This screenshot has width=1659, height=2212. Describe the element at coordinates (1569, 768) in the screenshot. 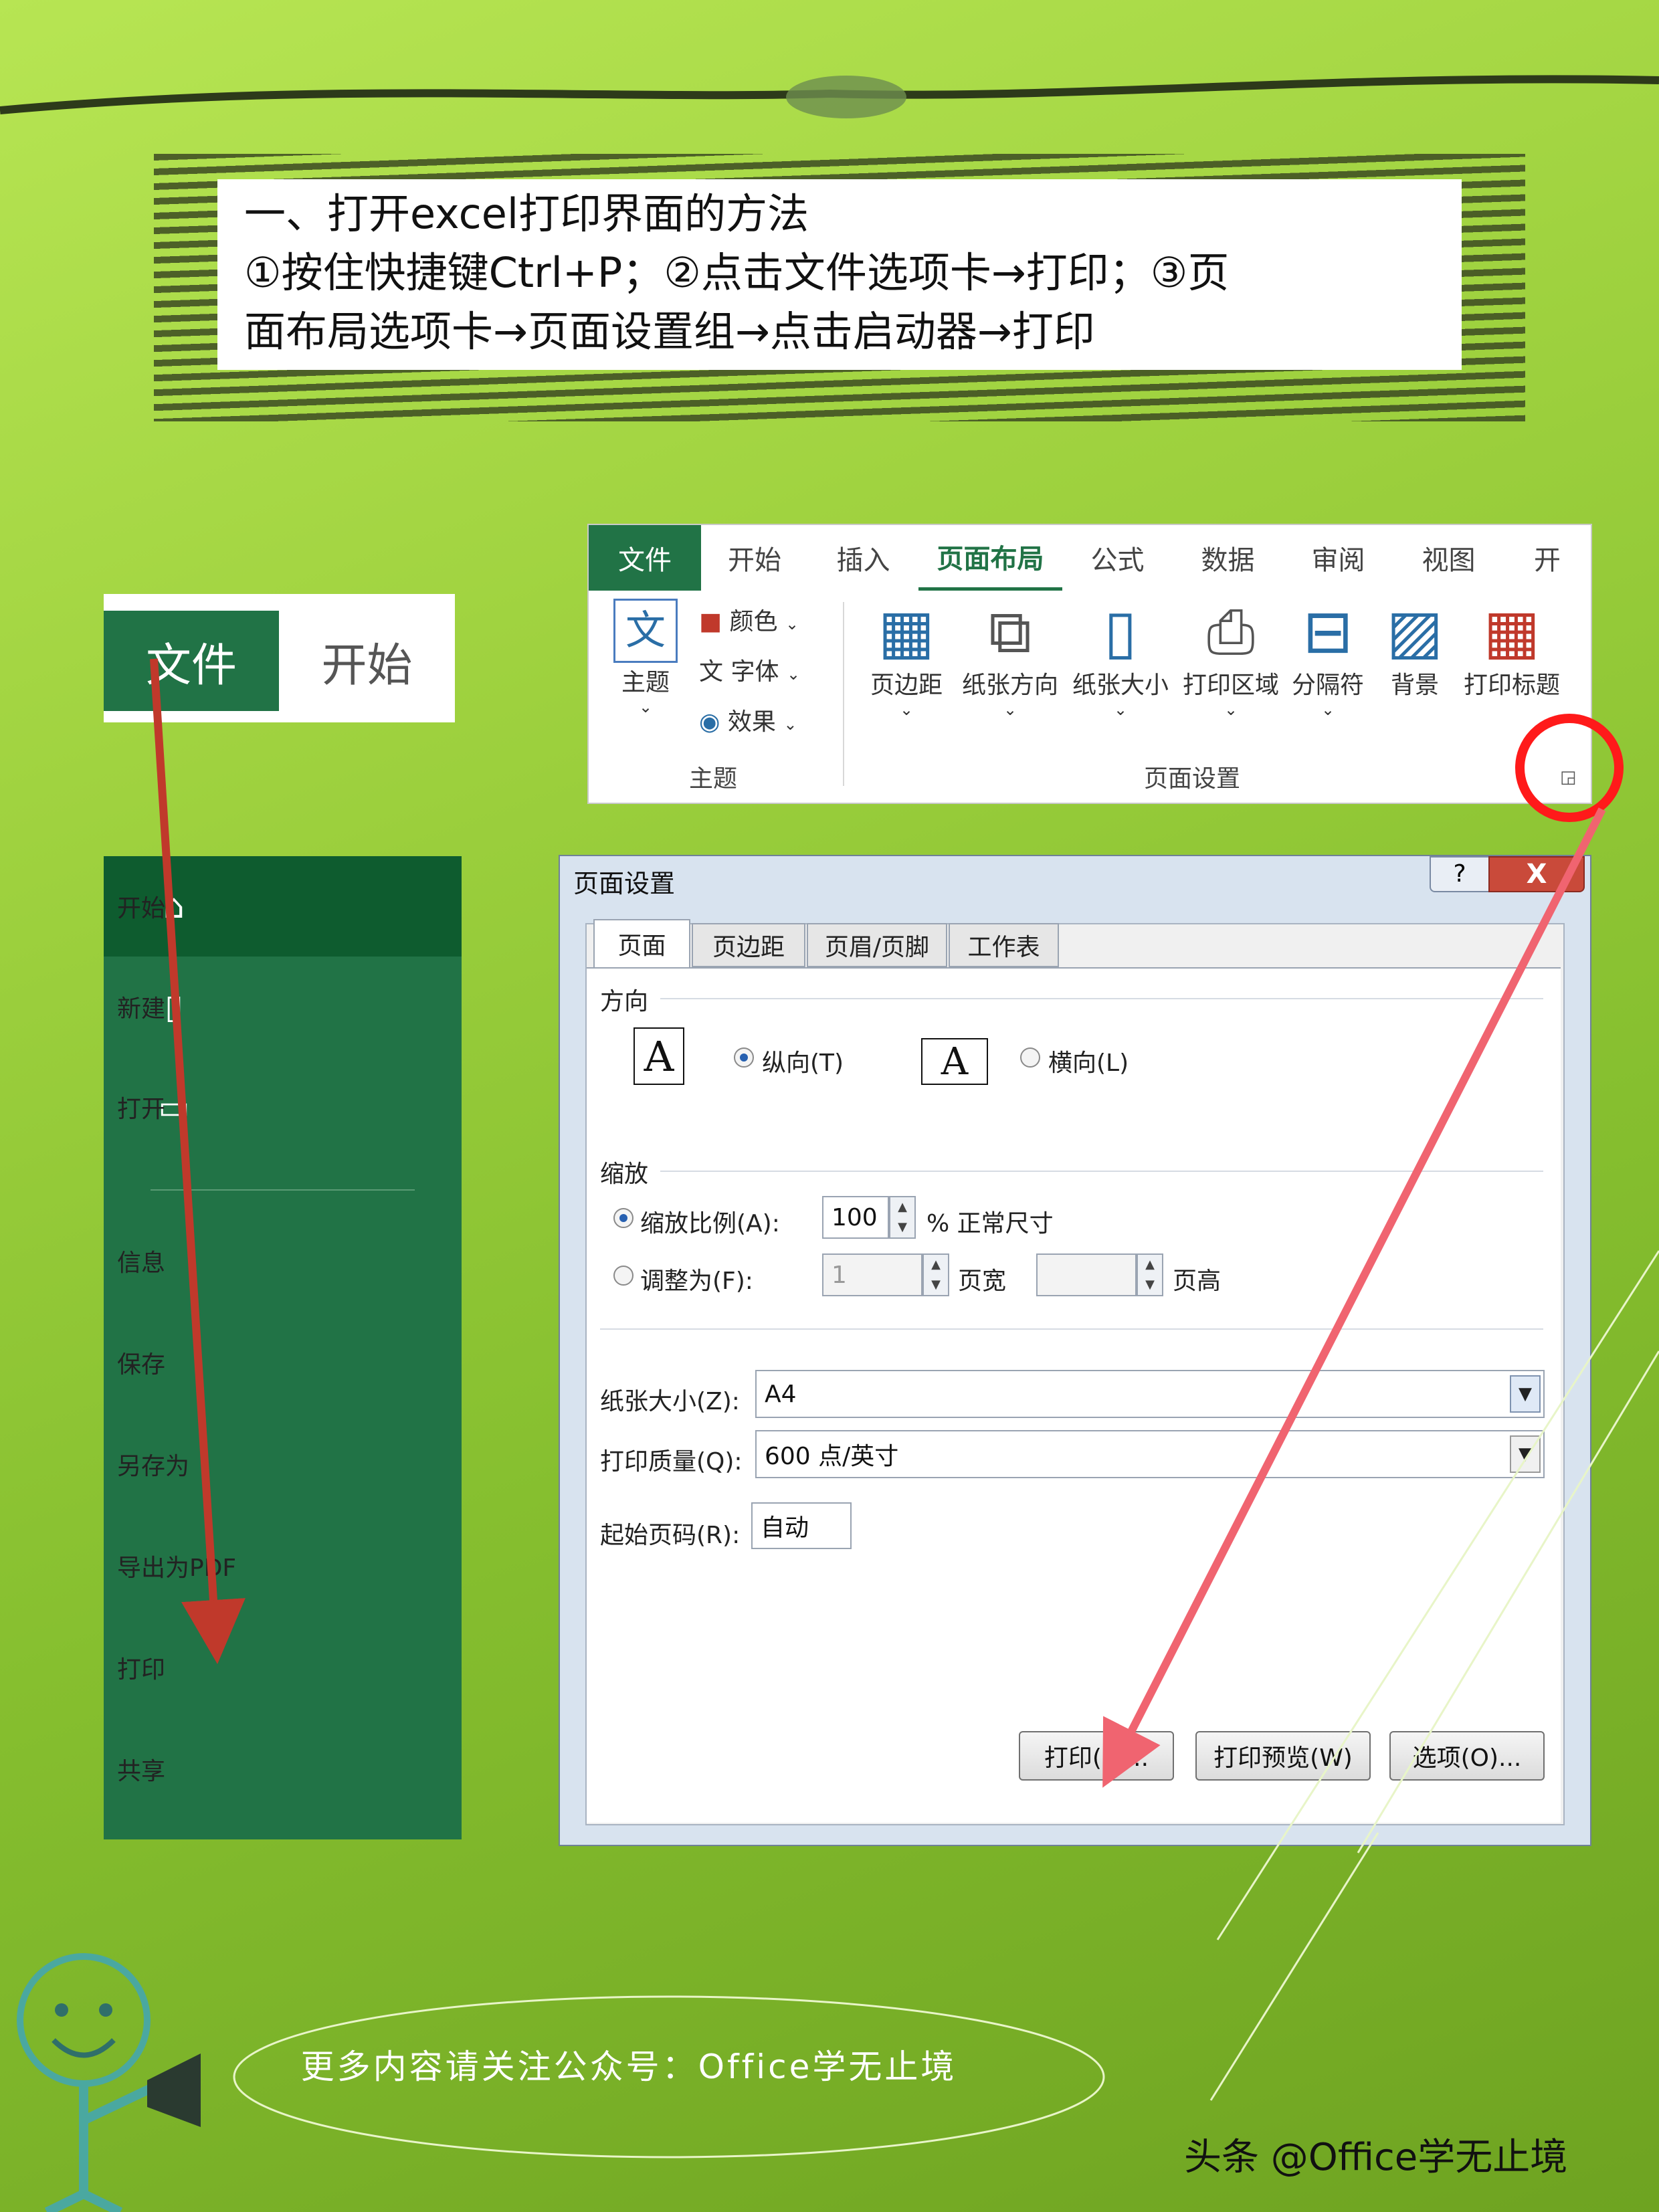

I see `dialog-launcher-highlight` at that location.